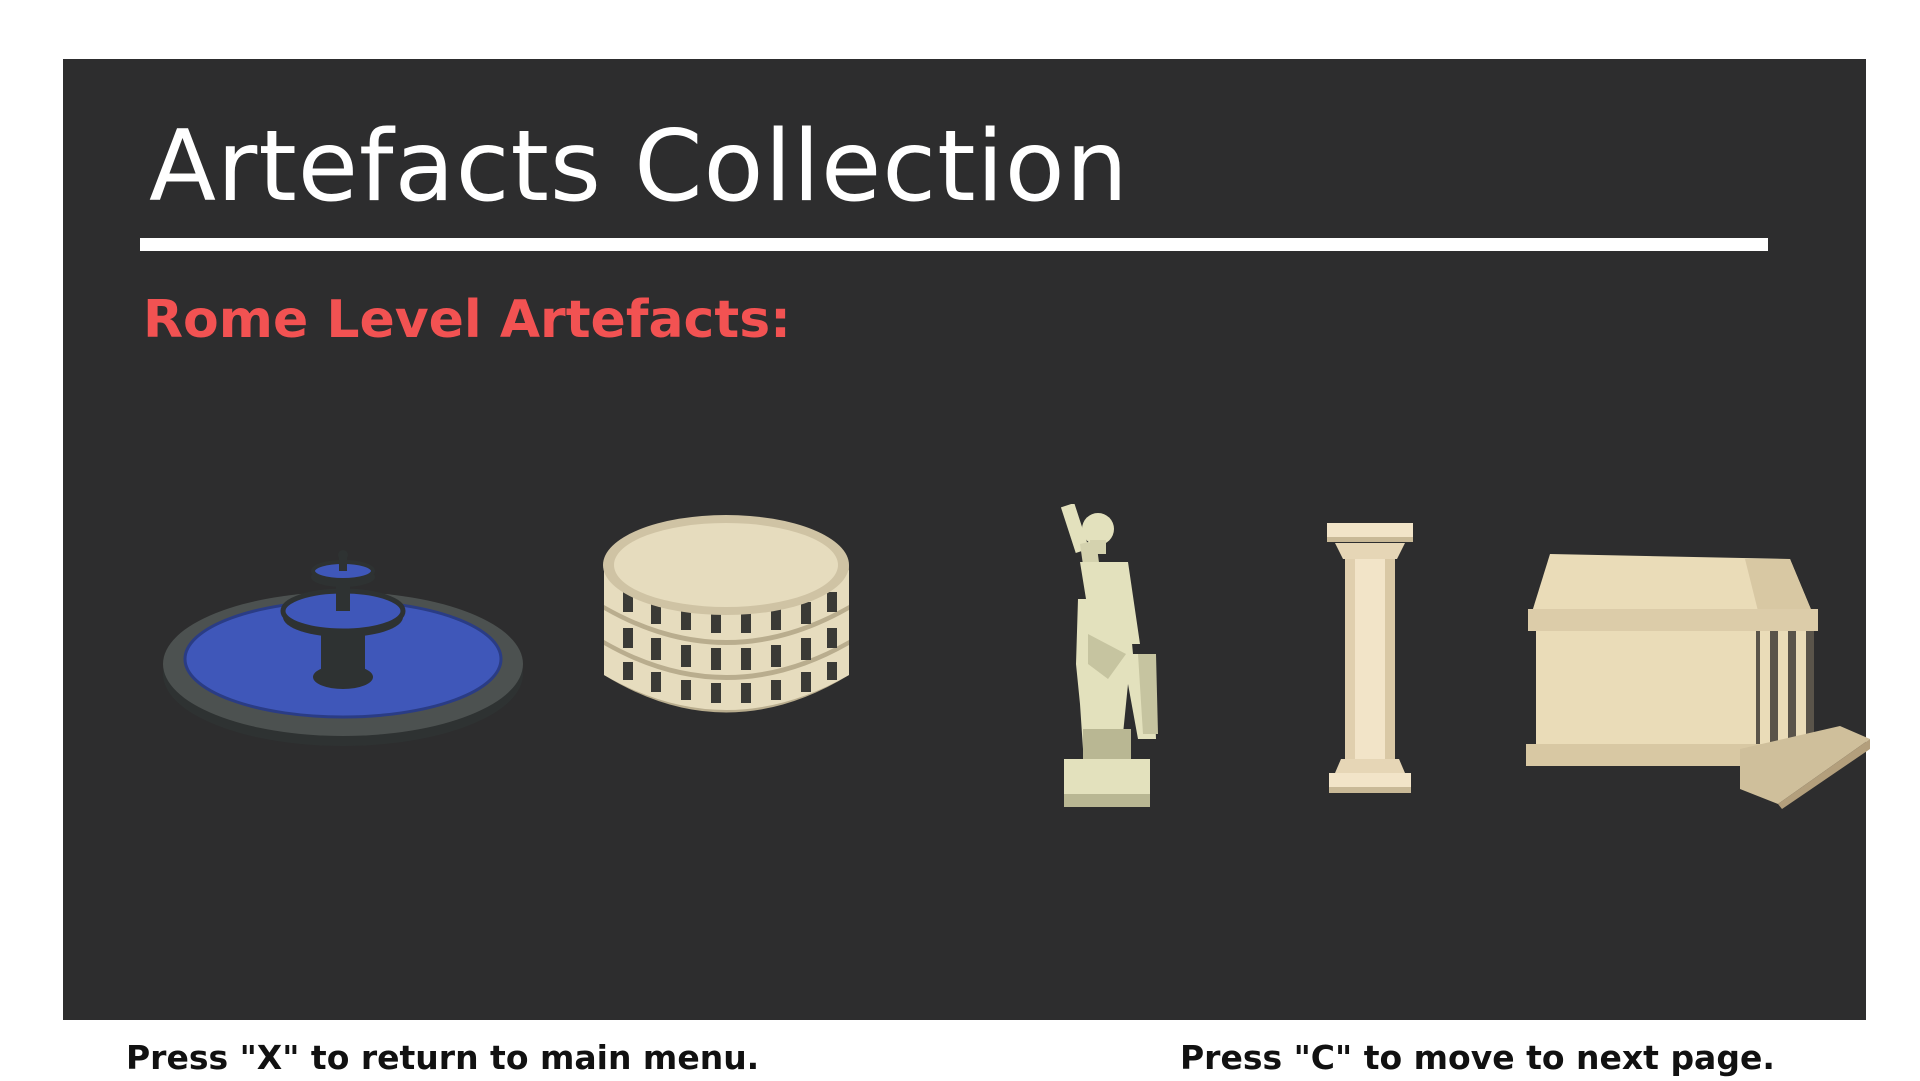 Image resolution: width=1920 pixels, height=1081 pixels. Describe the element at coordinates (1695, 681) in the screenshot. I see `temple-icon` at that location.